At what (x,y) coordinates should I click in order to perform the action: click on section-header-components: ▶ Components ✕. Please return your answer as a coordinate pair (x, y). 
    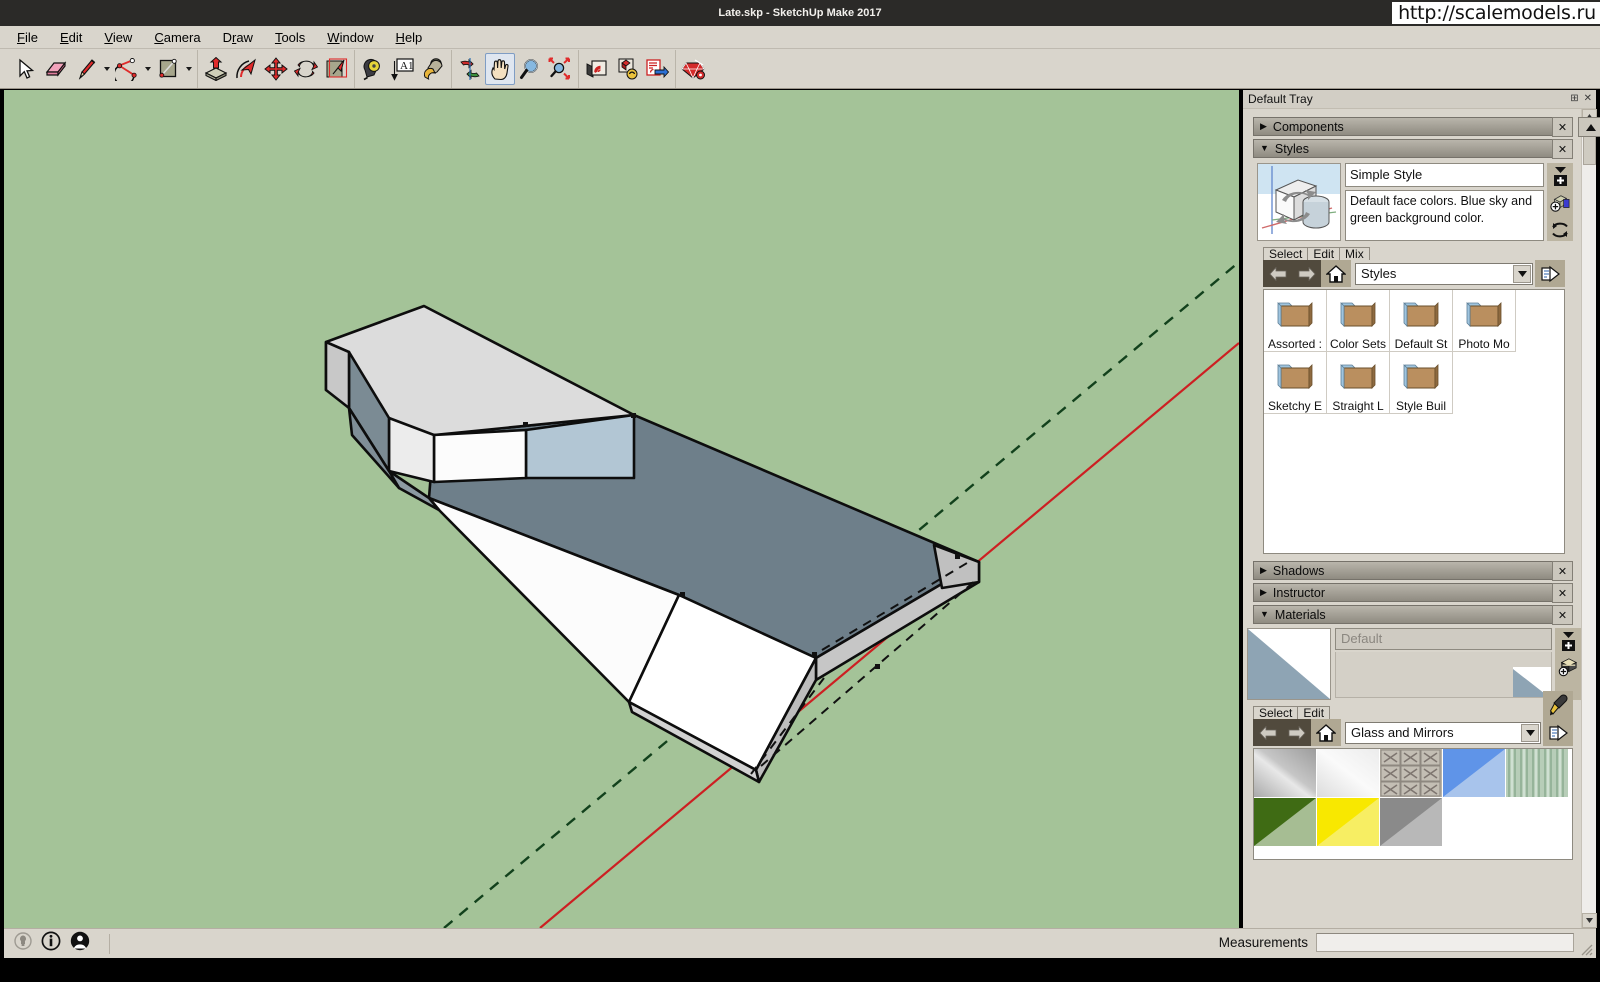
    Looking at the image, I should click on (1426, 127).